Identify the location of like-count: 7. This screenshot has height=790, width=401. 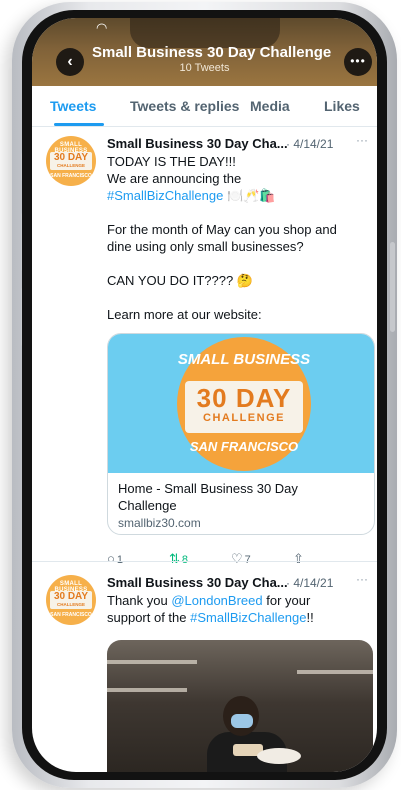
(247, 560).